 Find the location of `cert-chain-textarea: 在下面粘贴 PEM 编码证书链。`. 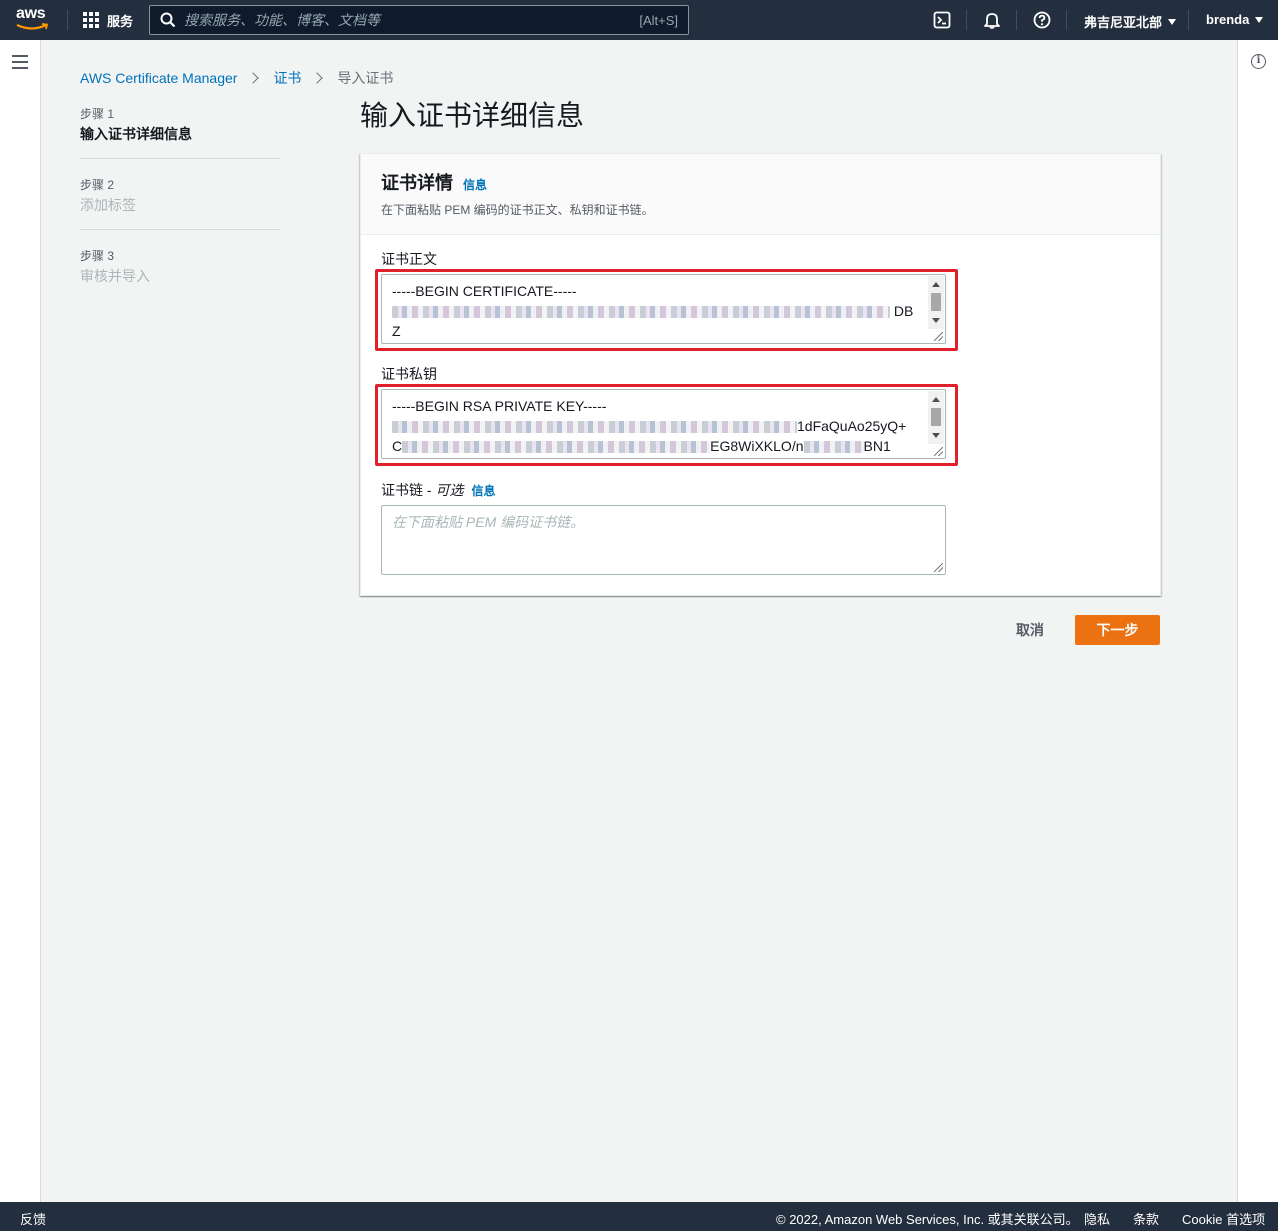

cert-chain-textarea: 在下面粘贴 PEM 编码证书链。 is located at coordinates (663, 540).